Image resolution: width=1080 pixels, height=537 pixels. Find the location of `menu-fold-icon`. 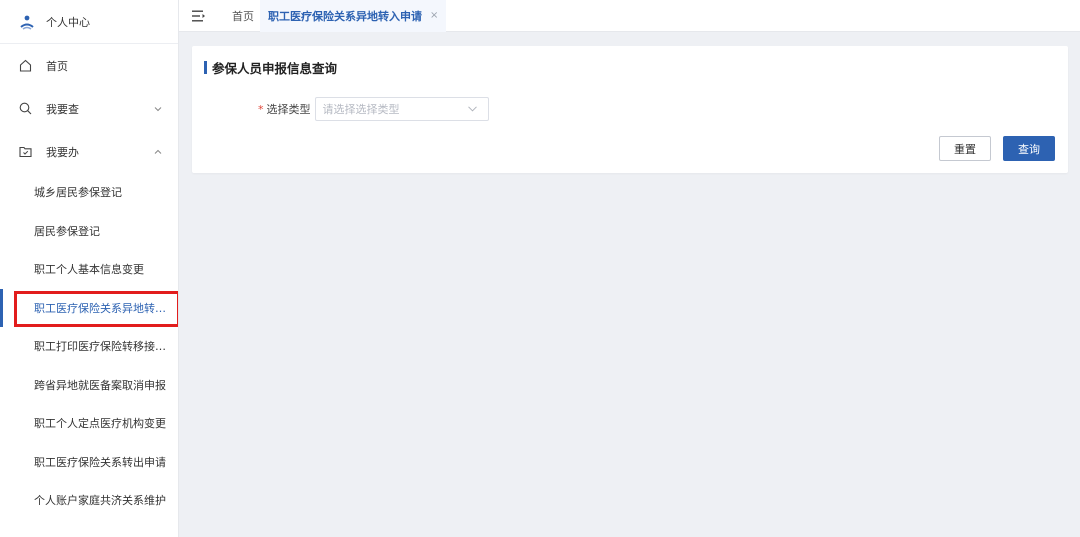

menu-fold-icon is located at coordinates (199, 16).